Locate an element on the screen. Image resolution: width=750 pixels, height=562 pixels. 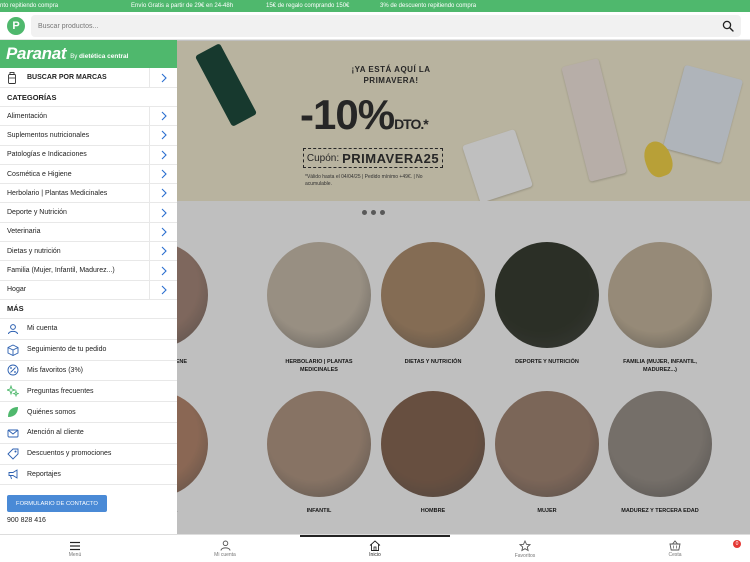
more-title: MÁS is located at coordinates (88, 309).